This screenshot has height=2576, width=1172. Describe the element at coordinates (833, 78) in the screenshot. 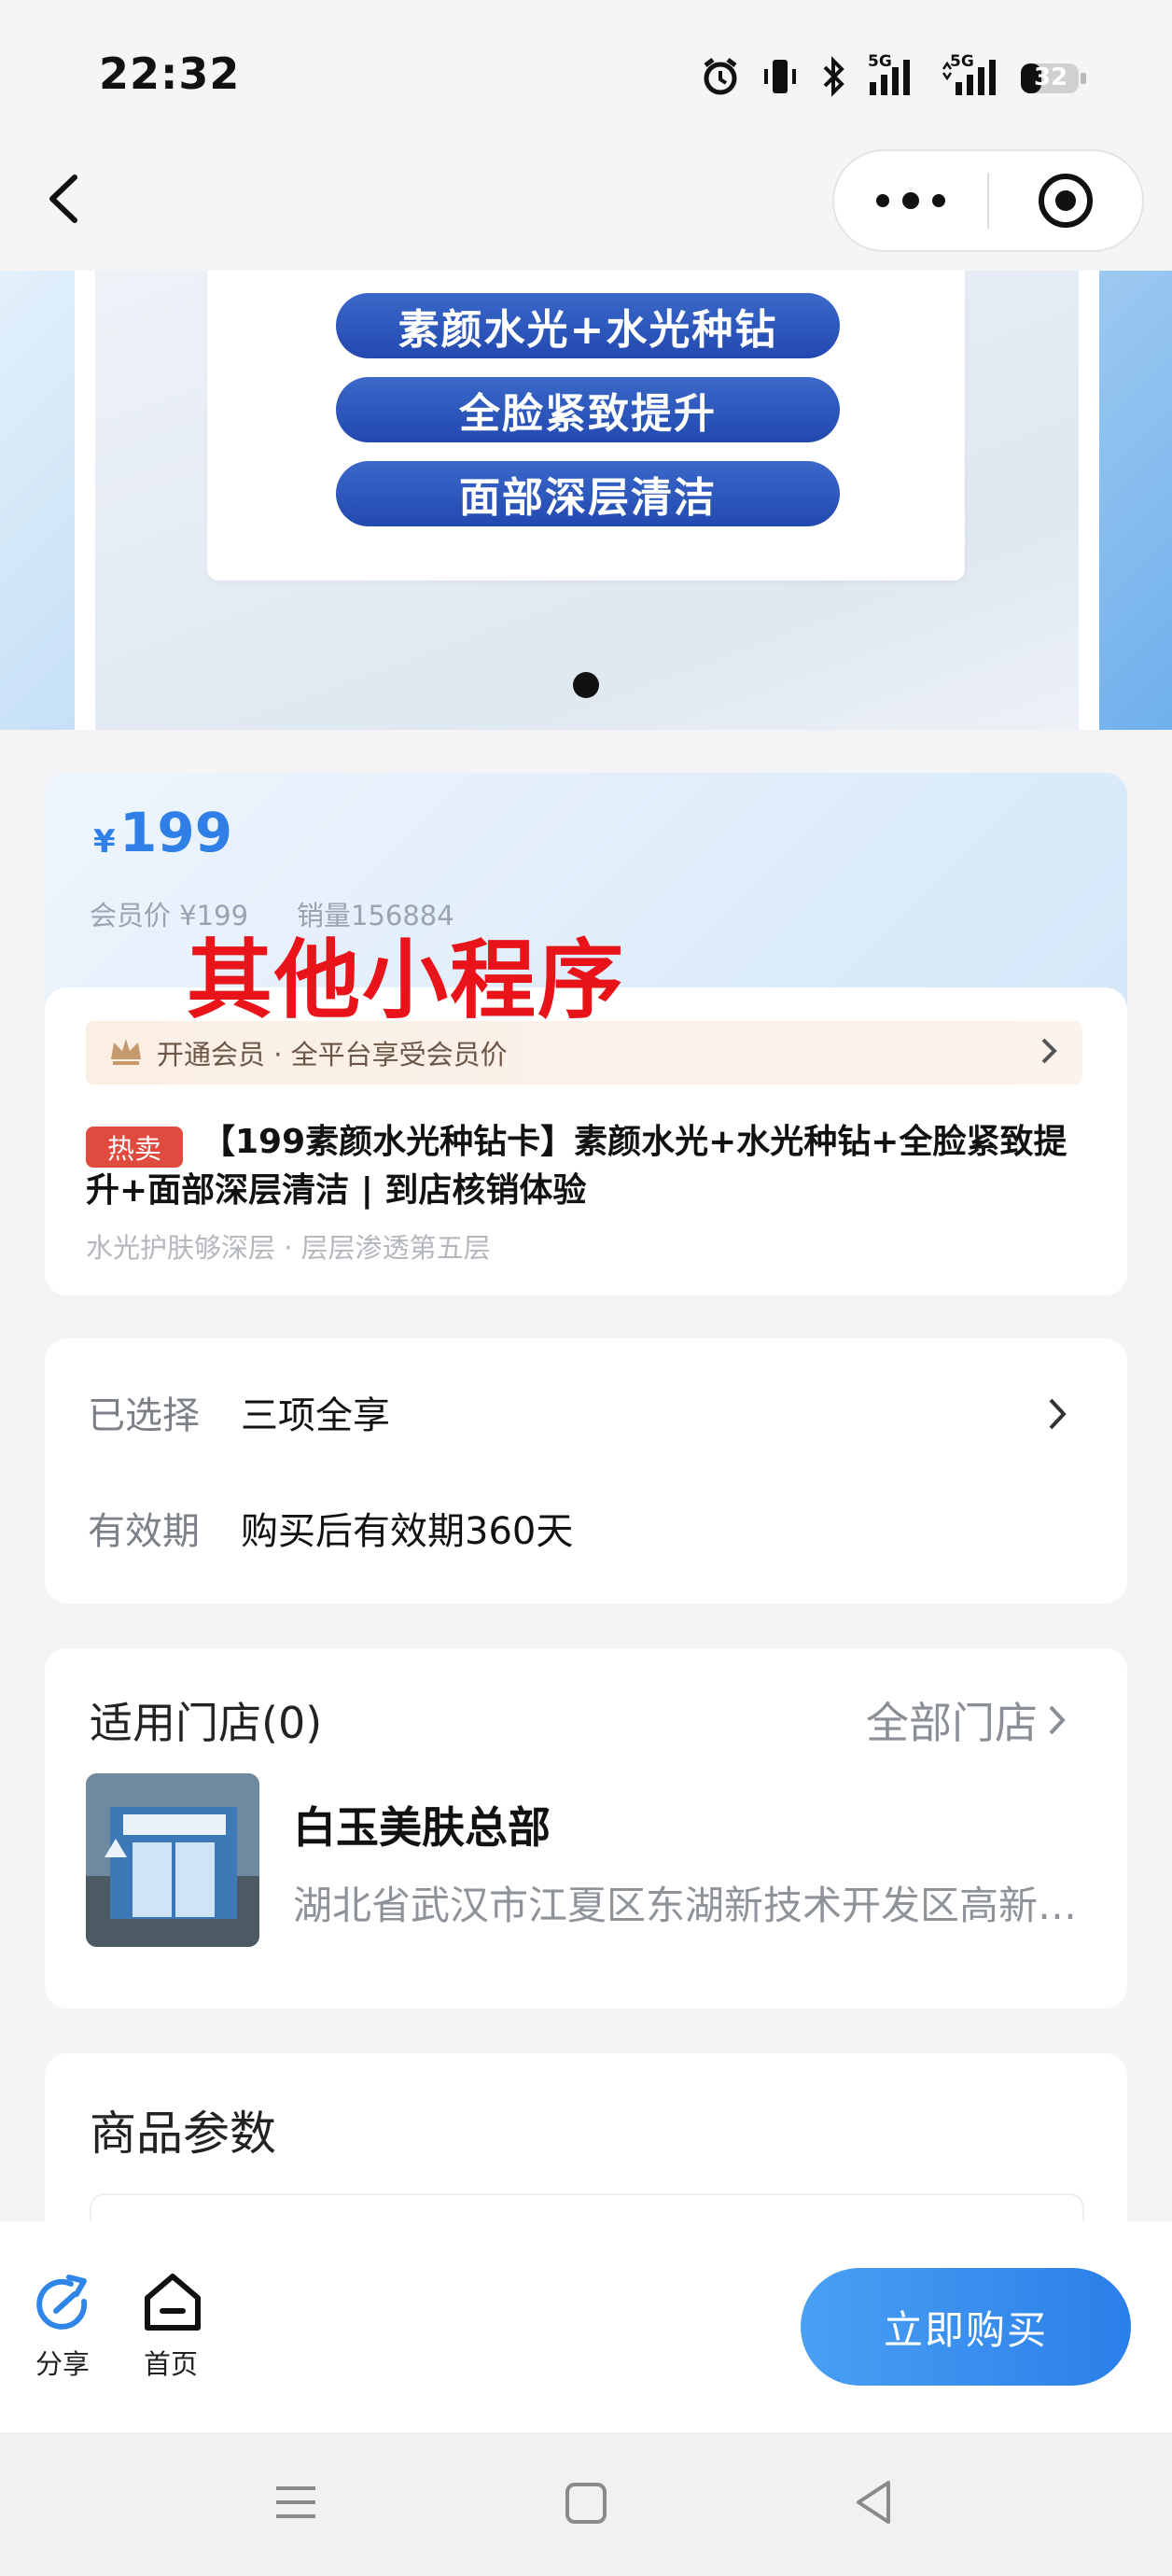

I see `bluetooth-icon` at that location.